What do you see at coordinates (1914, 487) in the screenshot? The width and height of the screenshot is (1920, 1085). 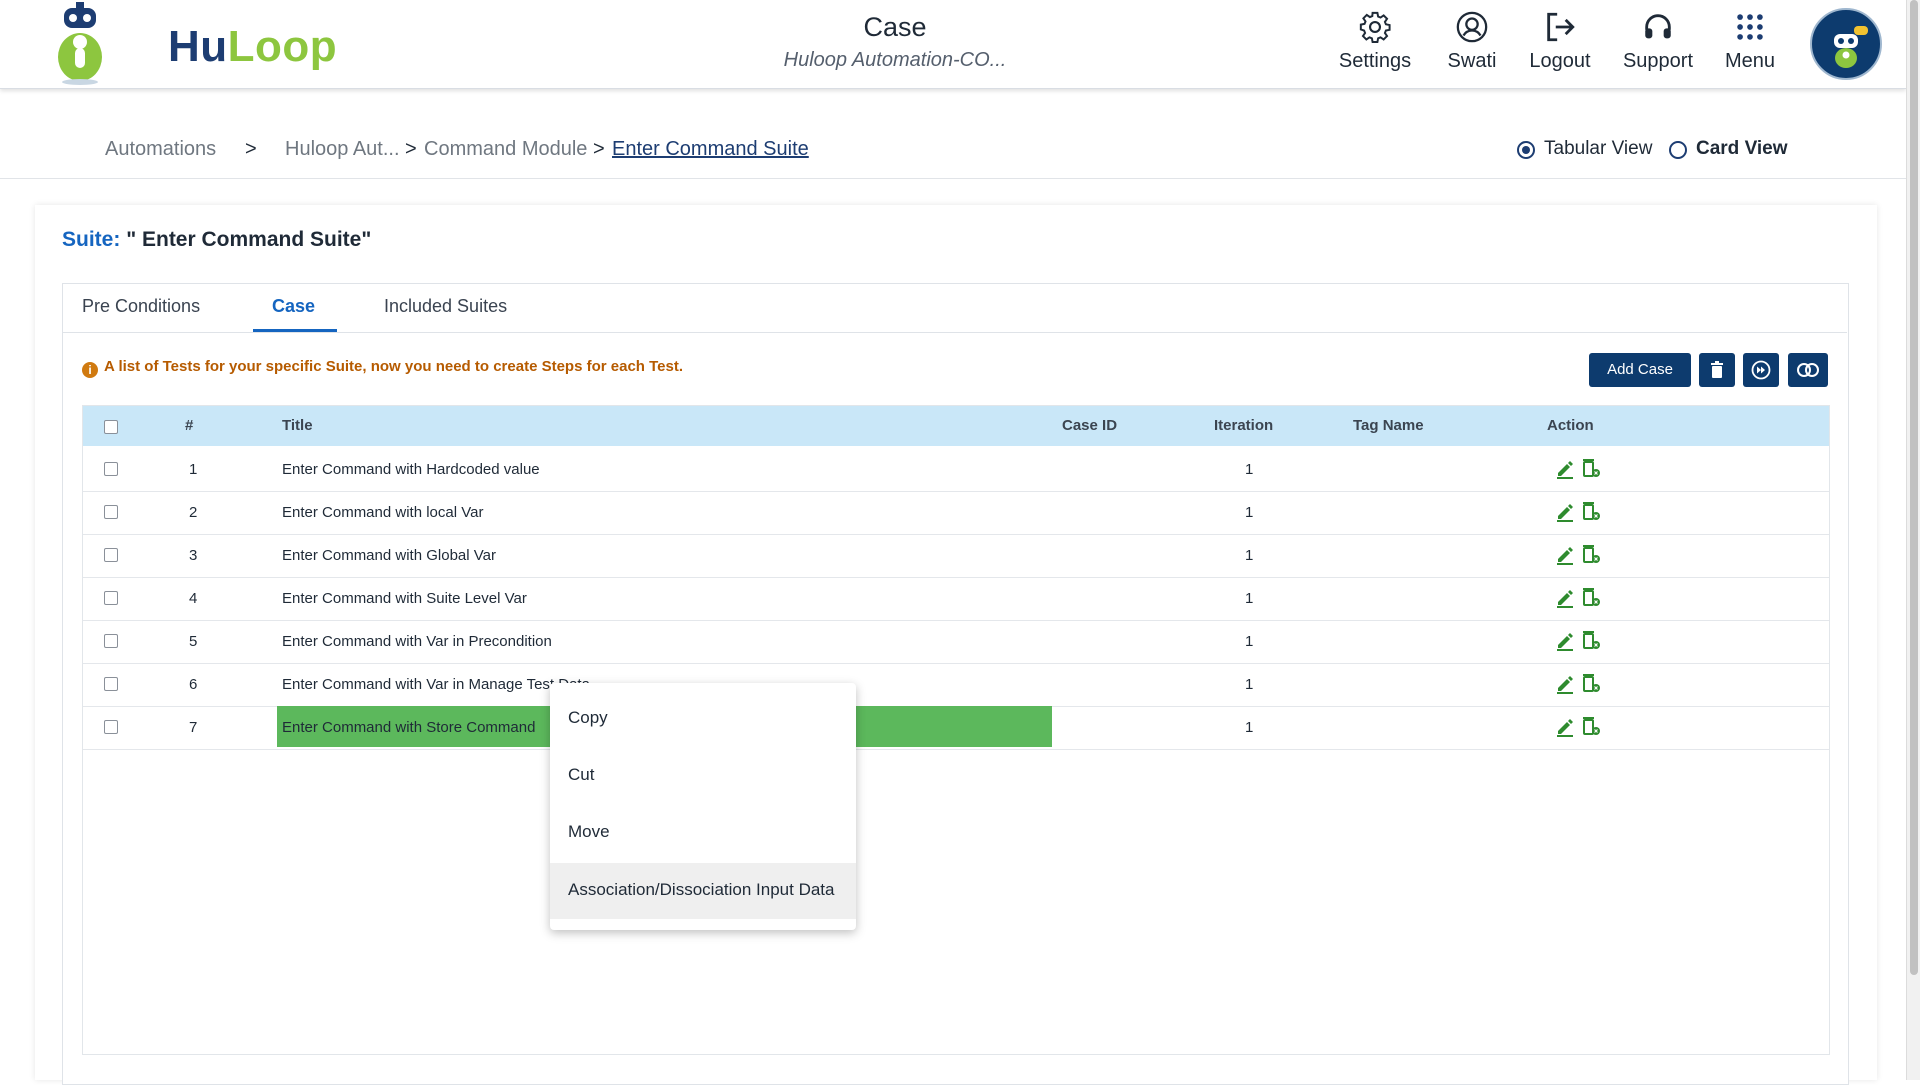 I see `scrollbar-thumb` at bounding box center [1914, 487].